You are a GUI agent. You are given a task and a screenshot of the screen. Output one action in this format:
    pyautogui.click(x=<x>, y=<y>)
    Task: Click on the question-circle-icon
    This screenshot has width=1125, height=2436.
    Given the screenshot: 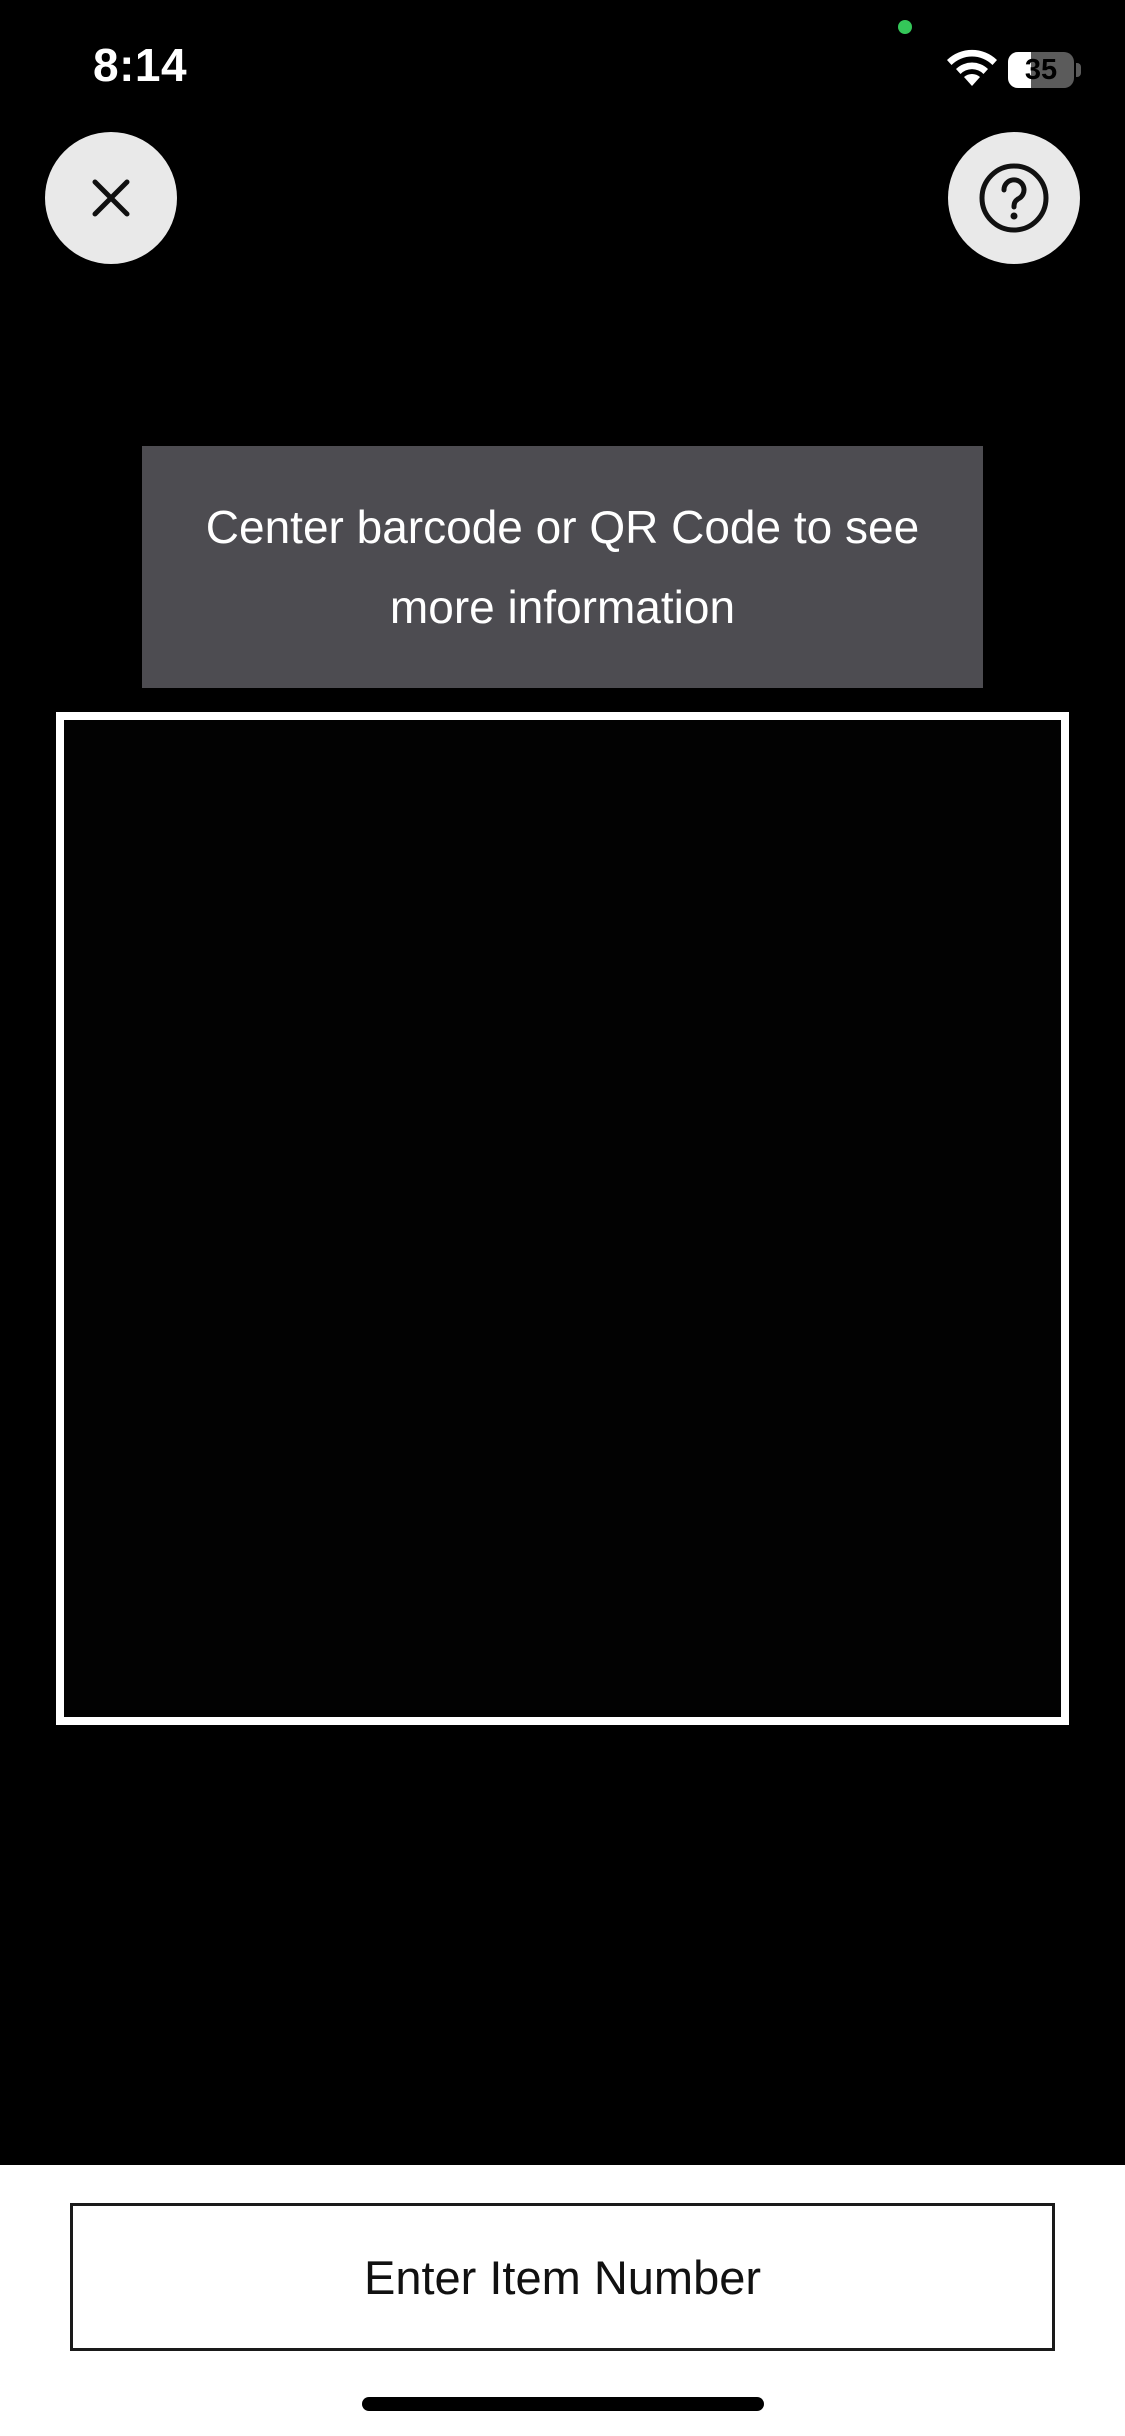 What is the action you would take?
    pyautogui.click(x=1014, y=198)
    